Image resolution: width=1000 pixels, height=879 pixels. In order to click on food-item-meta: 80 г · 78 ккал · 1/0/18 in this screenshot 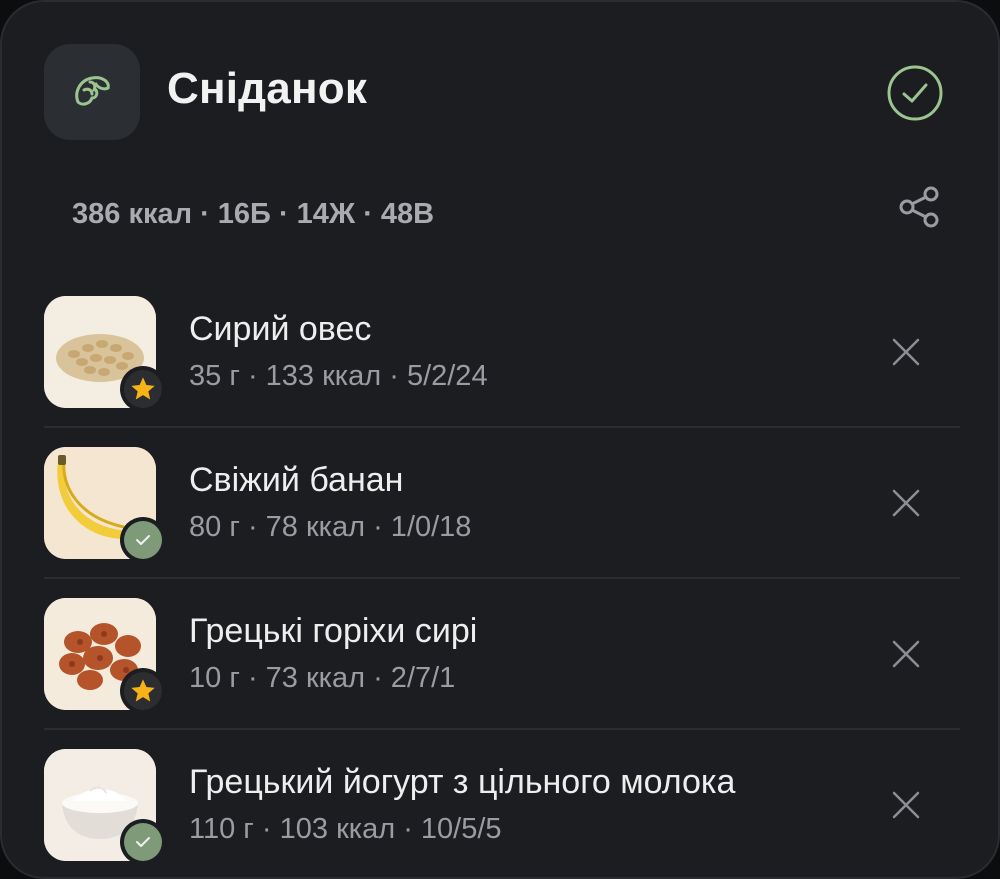, I will do `click(330, 527)`.